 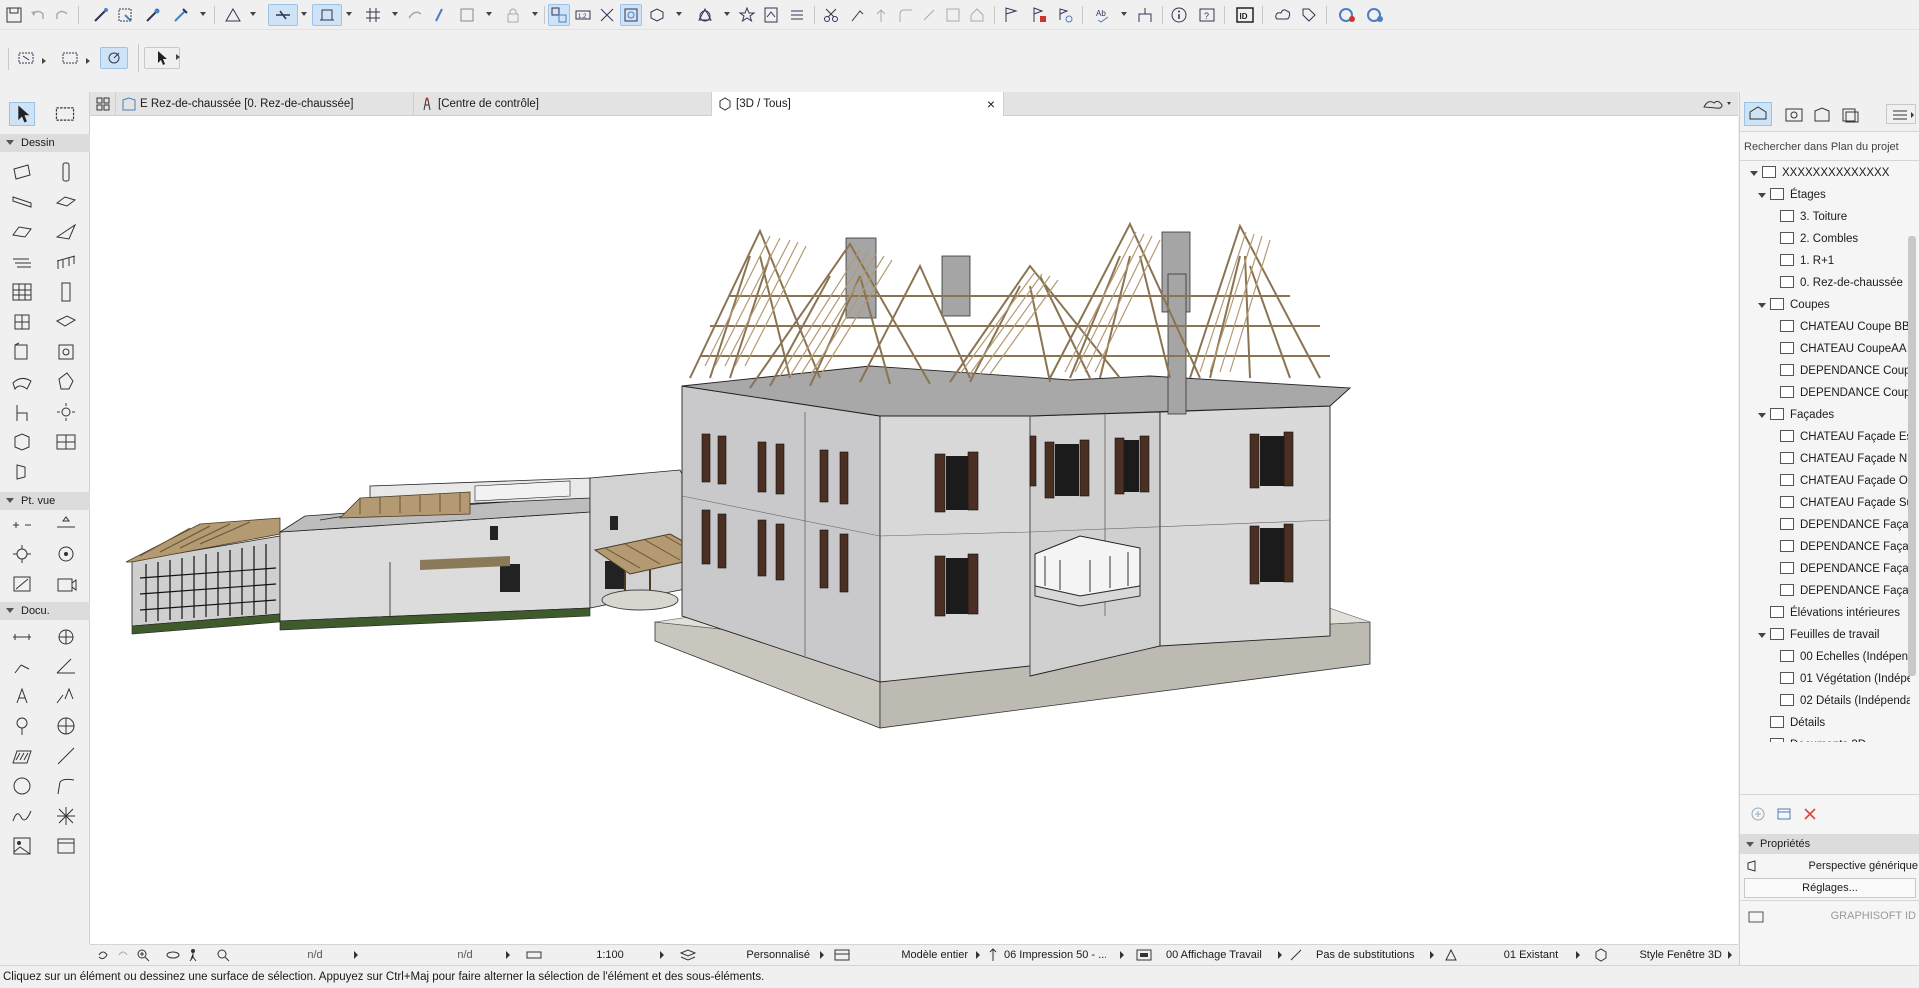 What do you see at coordinates (1758, 114) in the screenshot?
I see `project-map-tab-icon` at bounding box center [1758, 114].